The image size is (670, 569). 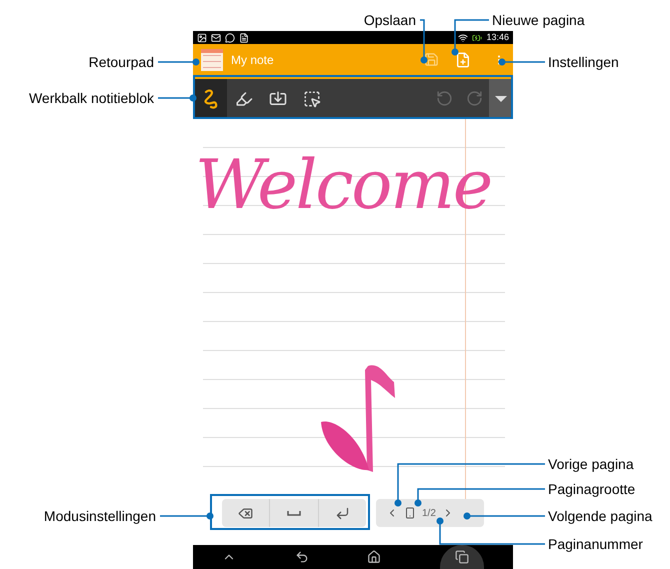 I want to click on handwritten-text: Welcome, so click(x=343, y=186).